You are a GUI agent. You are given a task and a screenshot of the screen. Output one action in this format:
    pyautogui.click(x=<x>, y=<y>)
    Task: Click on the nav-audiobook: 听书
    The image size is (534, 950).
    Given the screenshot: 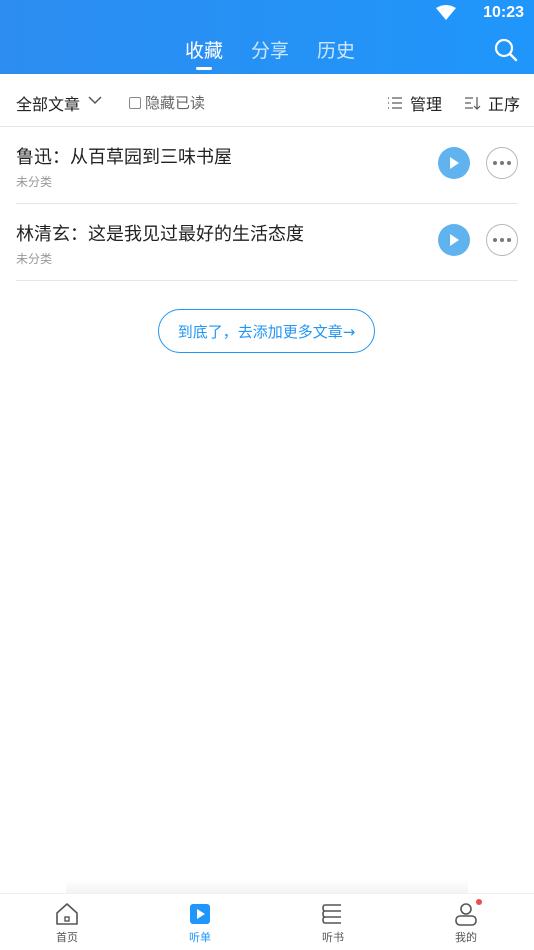 What is the action you would take?
    pyautogui.click(x=333, y=922)
    